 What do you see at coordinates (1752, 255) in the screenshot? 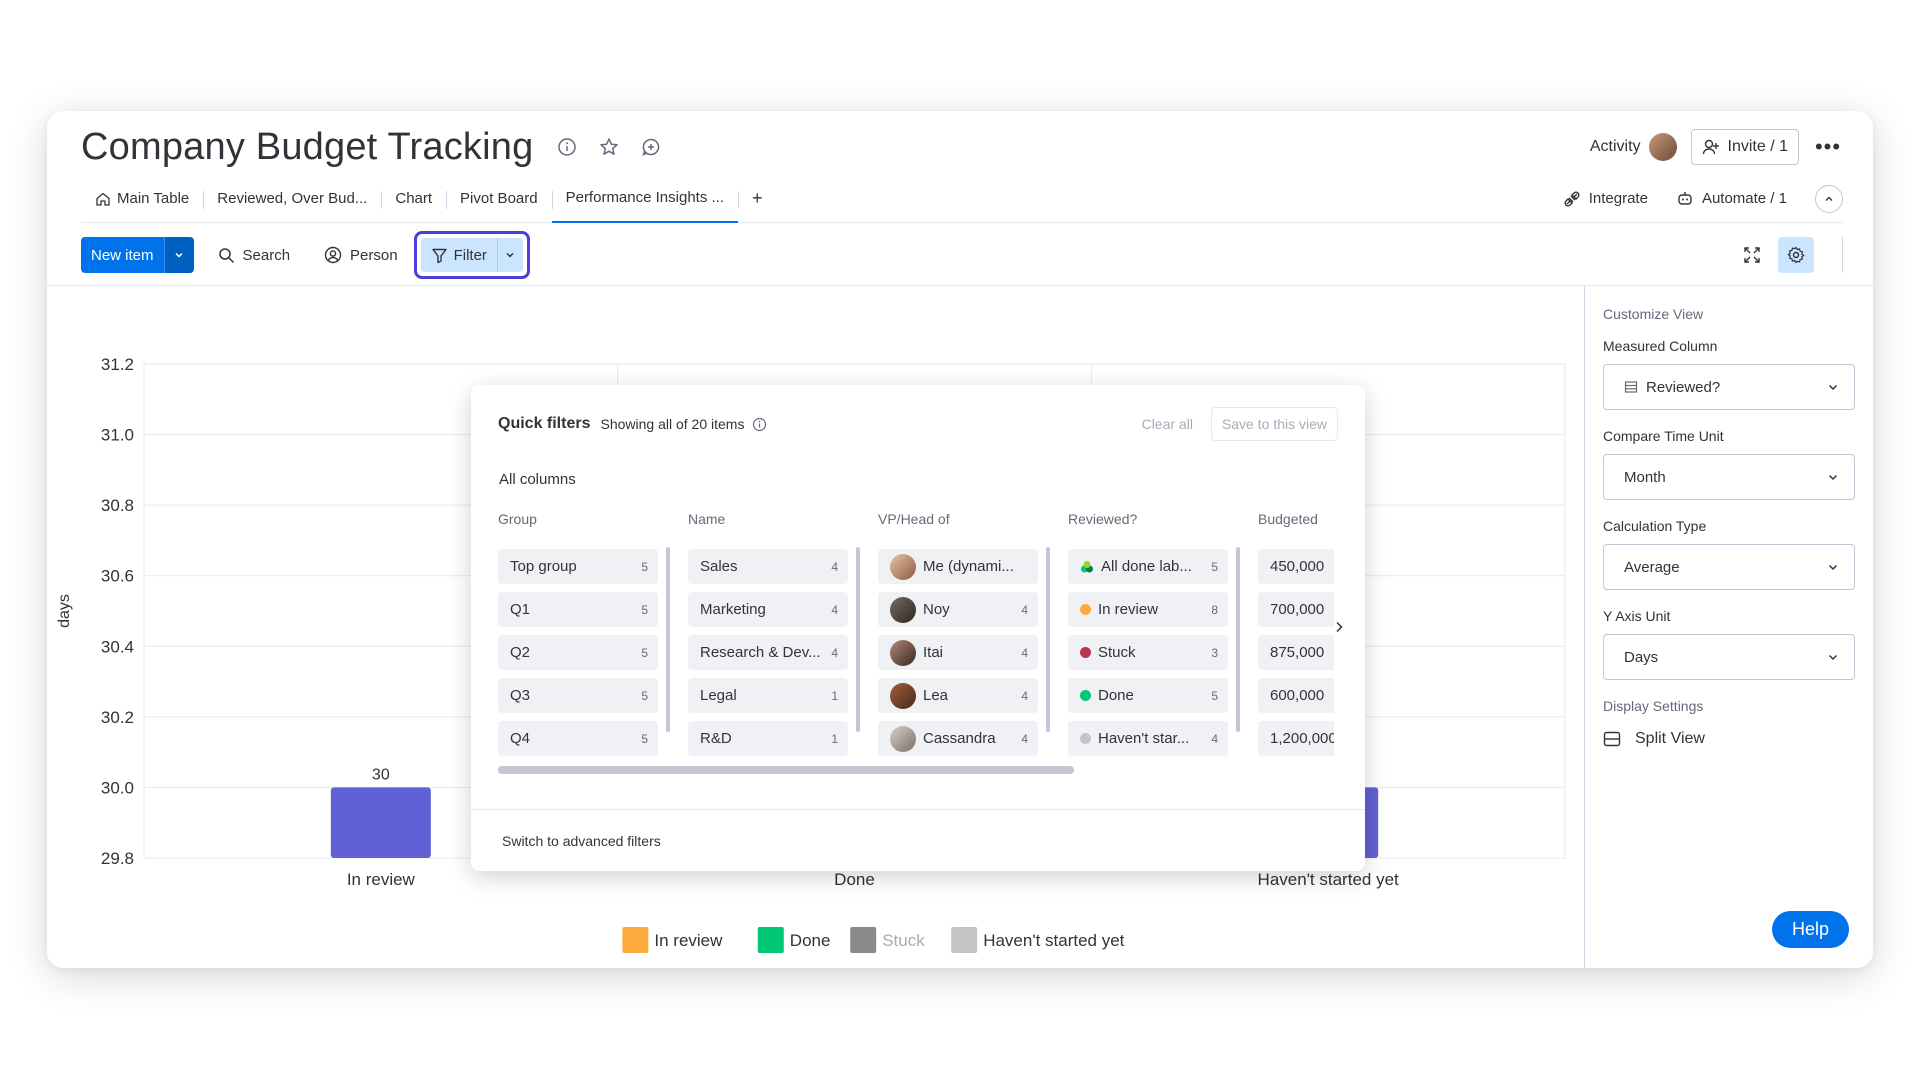
I see `fullscreen-icon` at bounding box center [1752, 255].